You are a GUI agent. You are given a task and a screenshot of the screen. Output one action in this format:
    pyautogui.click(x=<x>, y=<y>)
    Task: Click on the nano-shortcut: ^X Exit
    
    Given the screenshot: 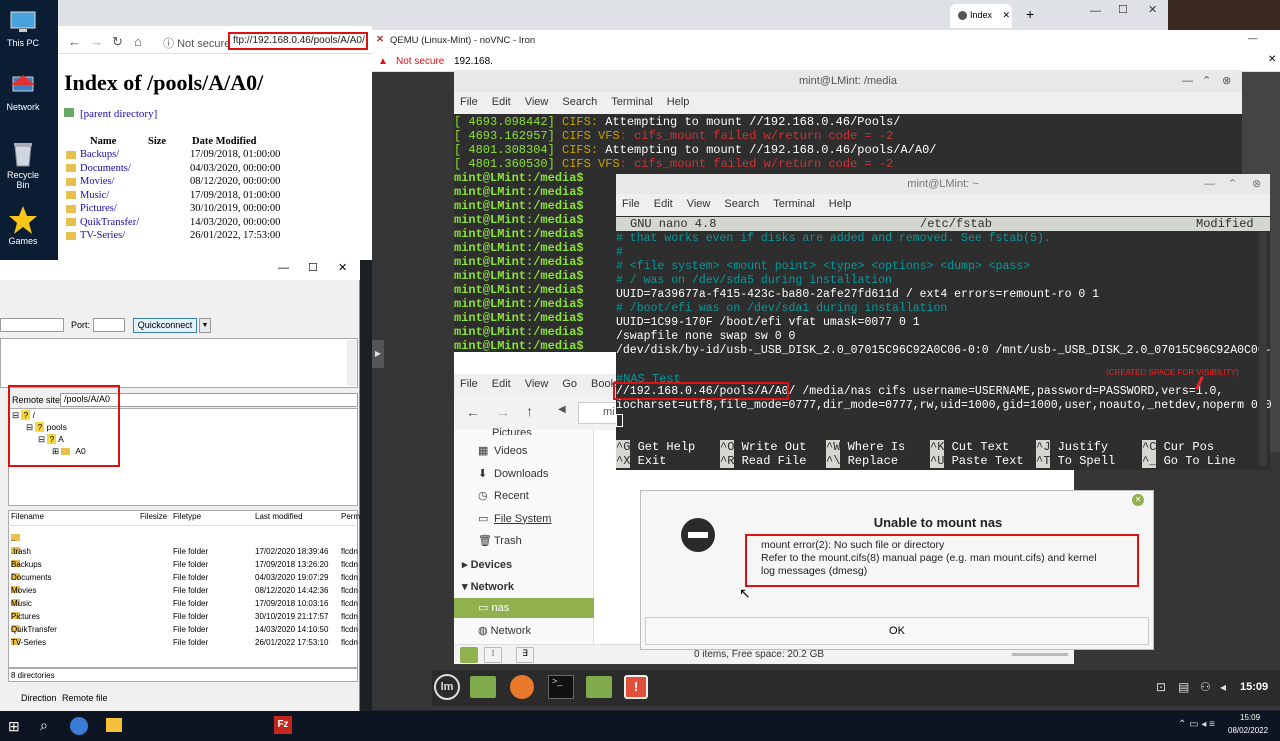 What is the action you would take?
    pyautogui.click(x=641, y=461)
    